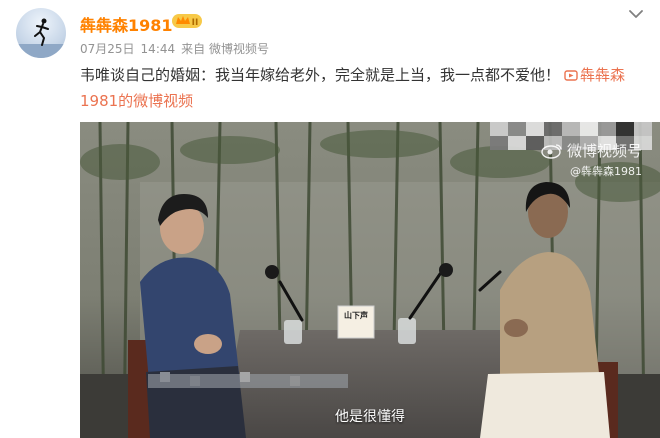  Describe the element at coordinates (330, 32) in the screenshot. I see `post-header: v 犇犇森1981 II 07月25日 14:44 来自 微博视频号` at that location.